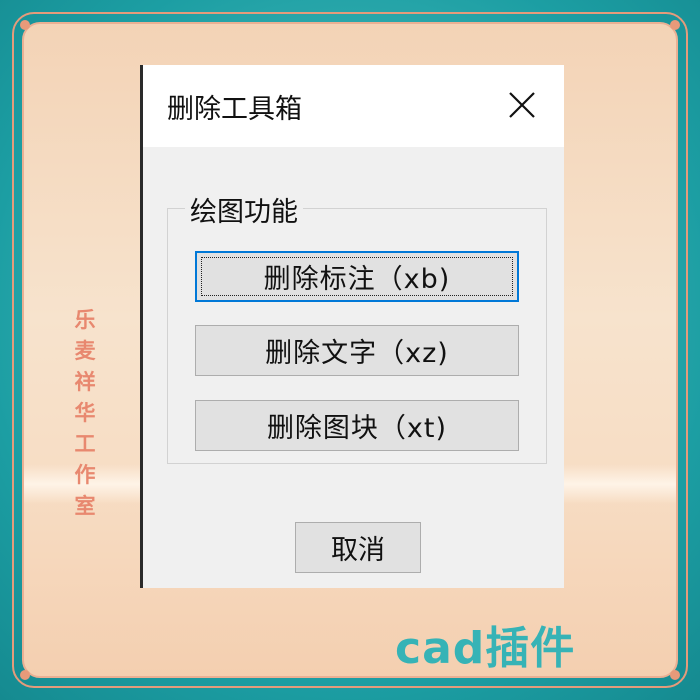  Describe the element at coordinates (85, 351) in the screenshot. I see `watermark-char: 麦` at that location.